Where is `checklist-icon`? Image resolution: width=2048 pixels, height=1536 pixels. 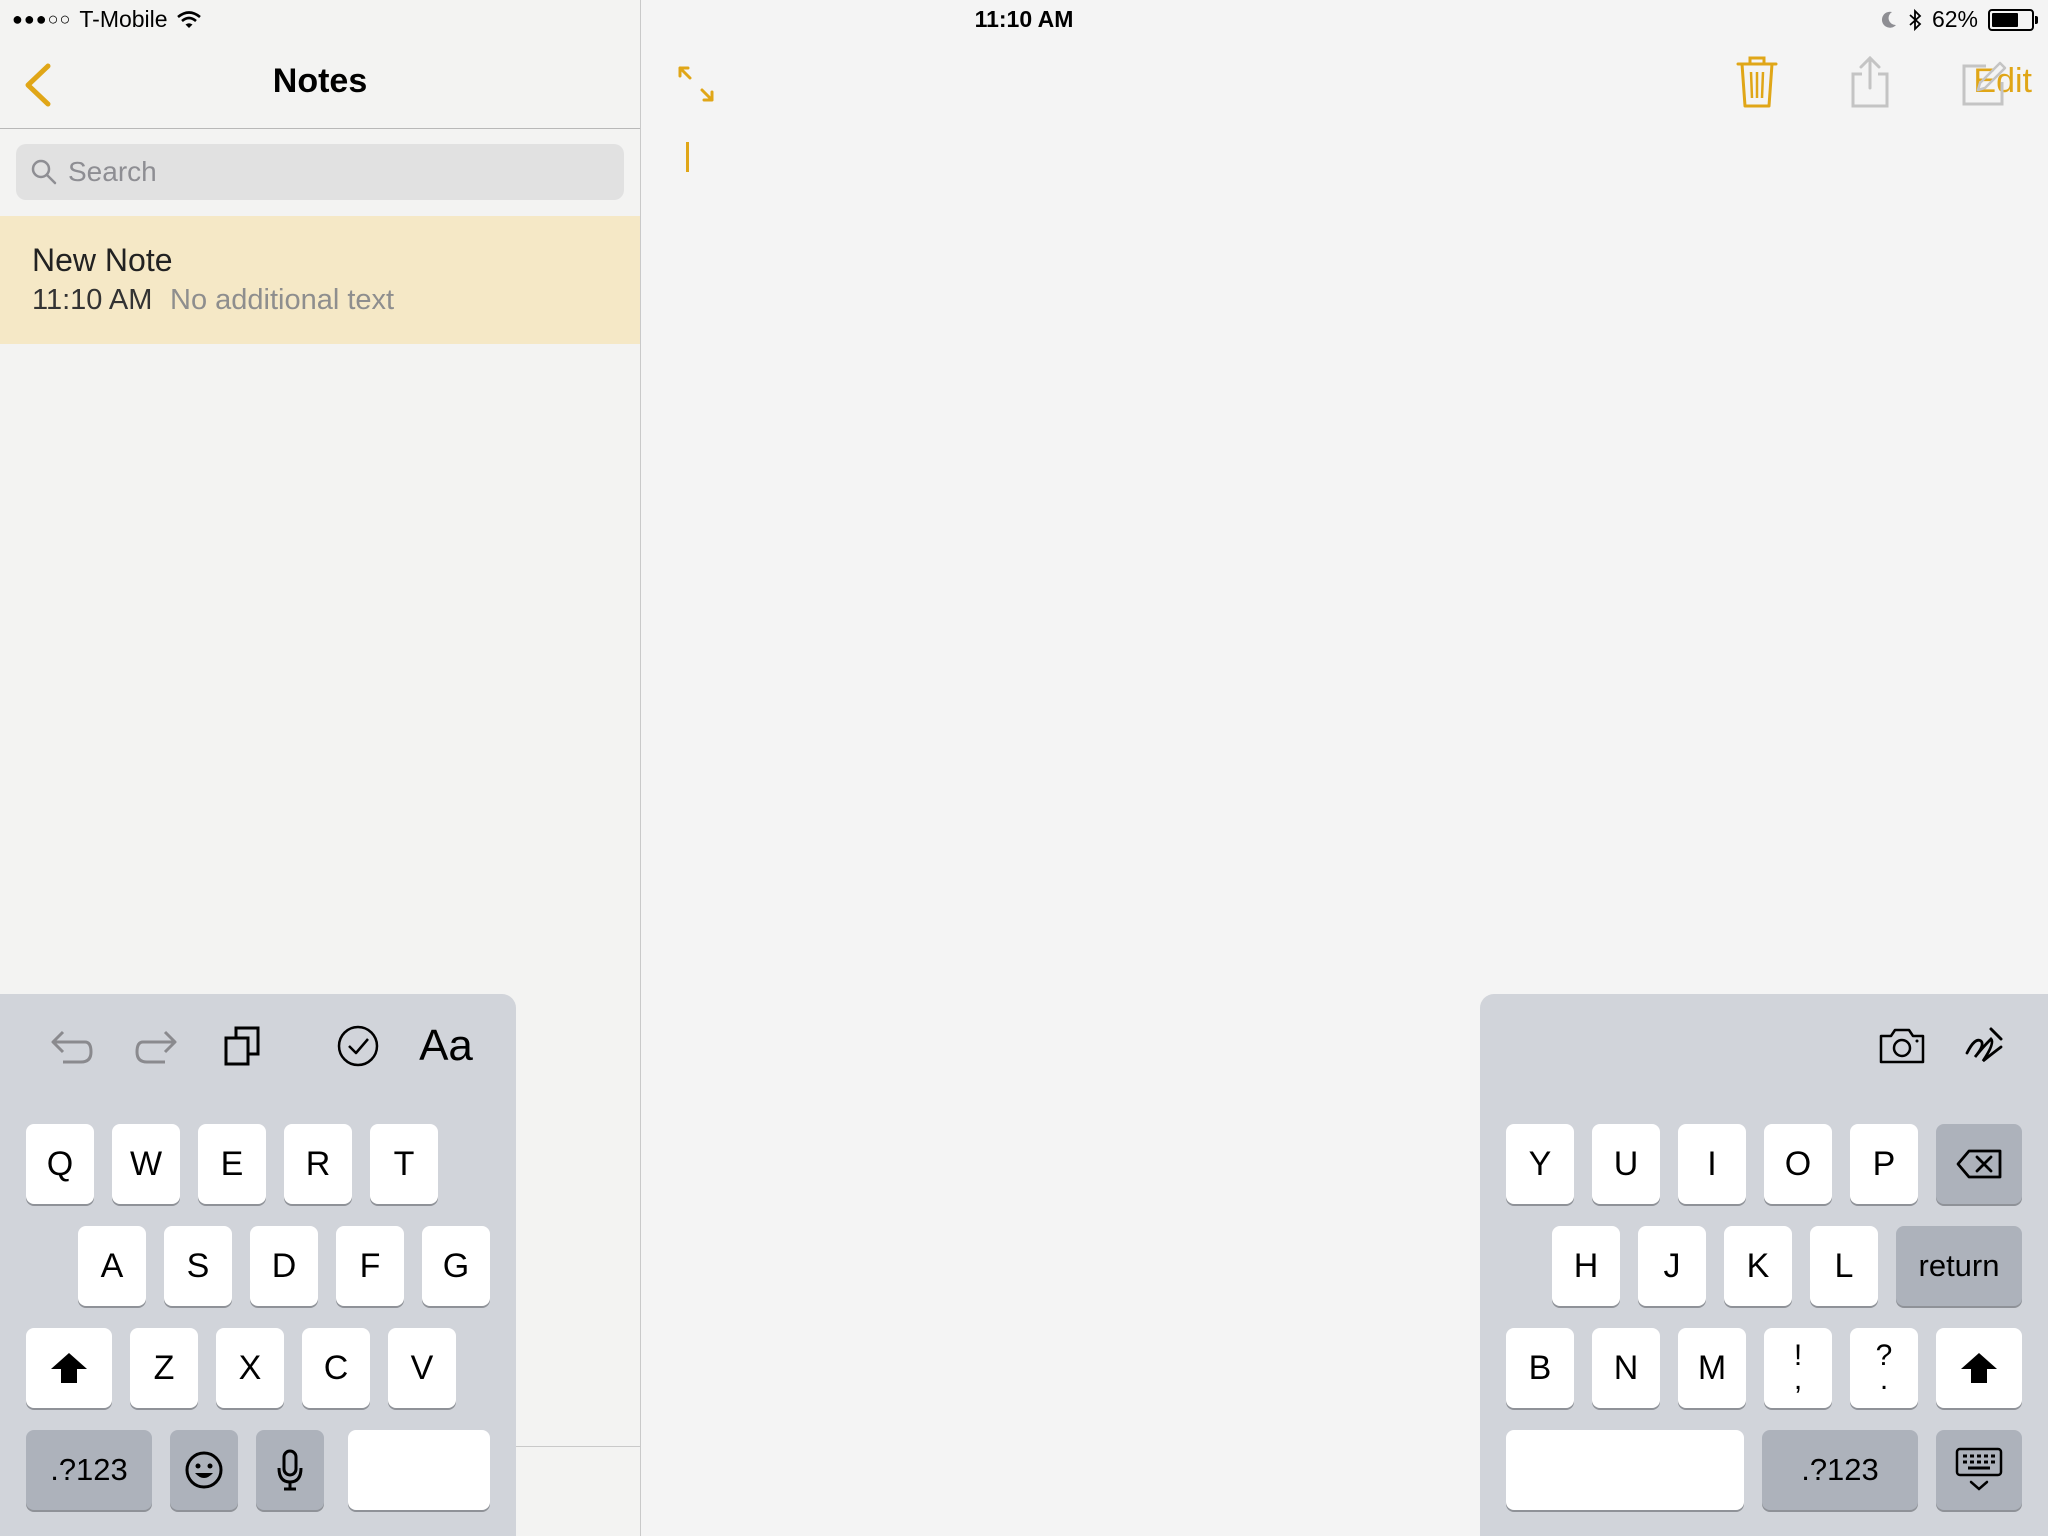
checklist-icon is located at coordinates (358, 1046).